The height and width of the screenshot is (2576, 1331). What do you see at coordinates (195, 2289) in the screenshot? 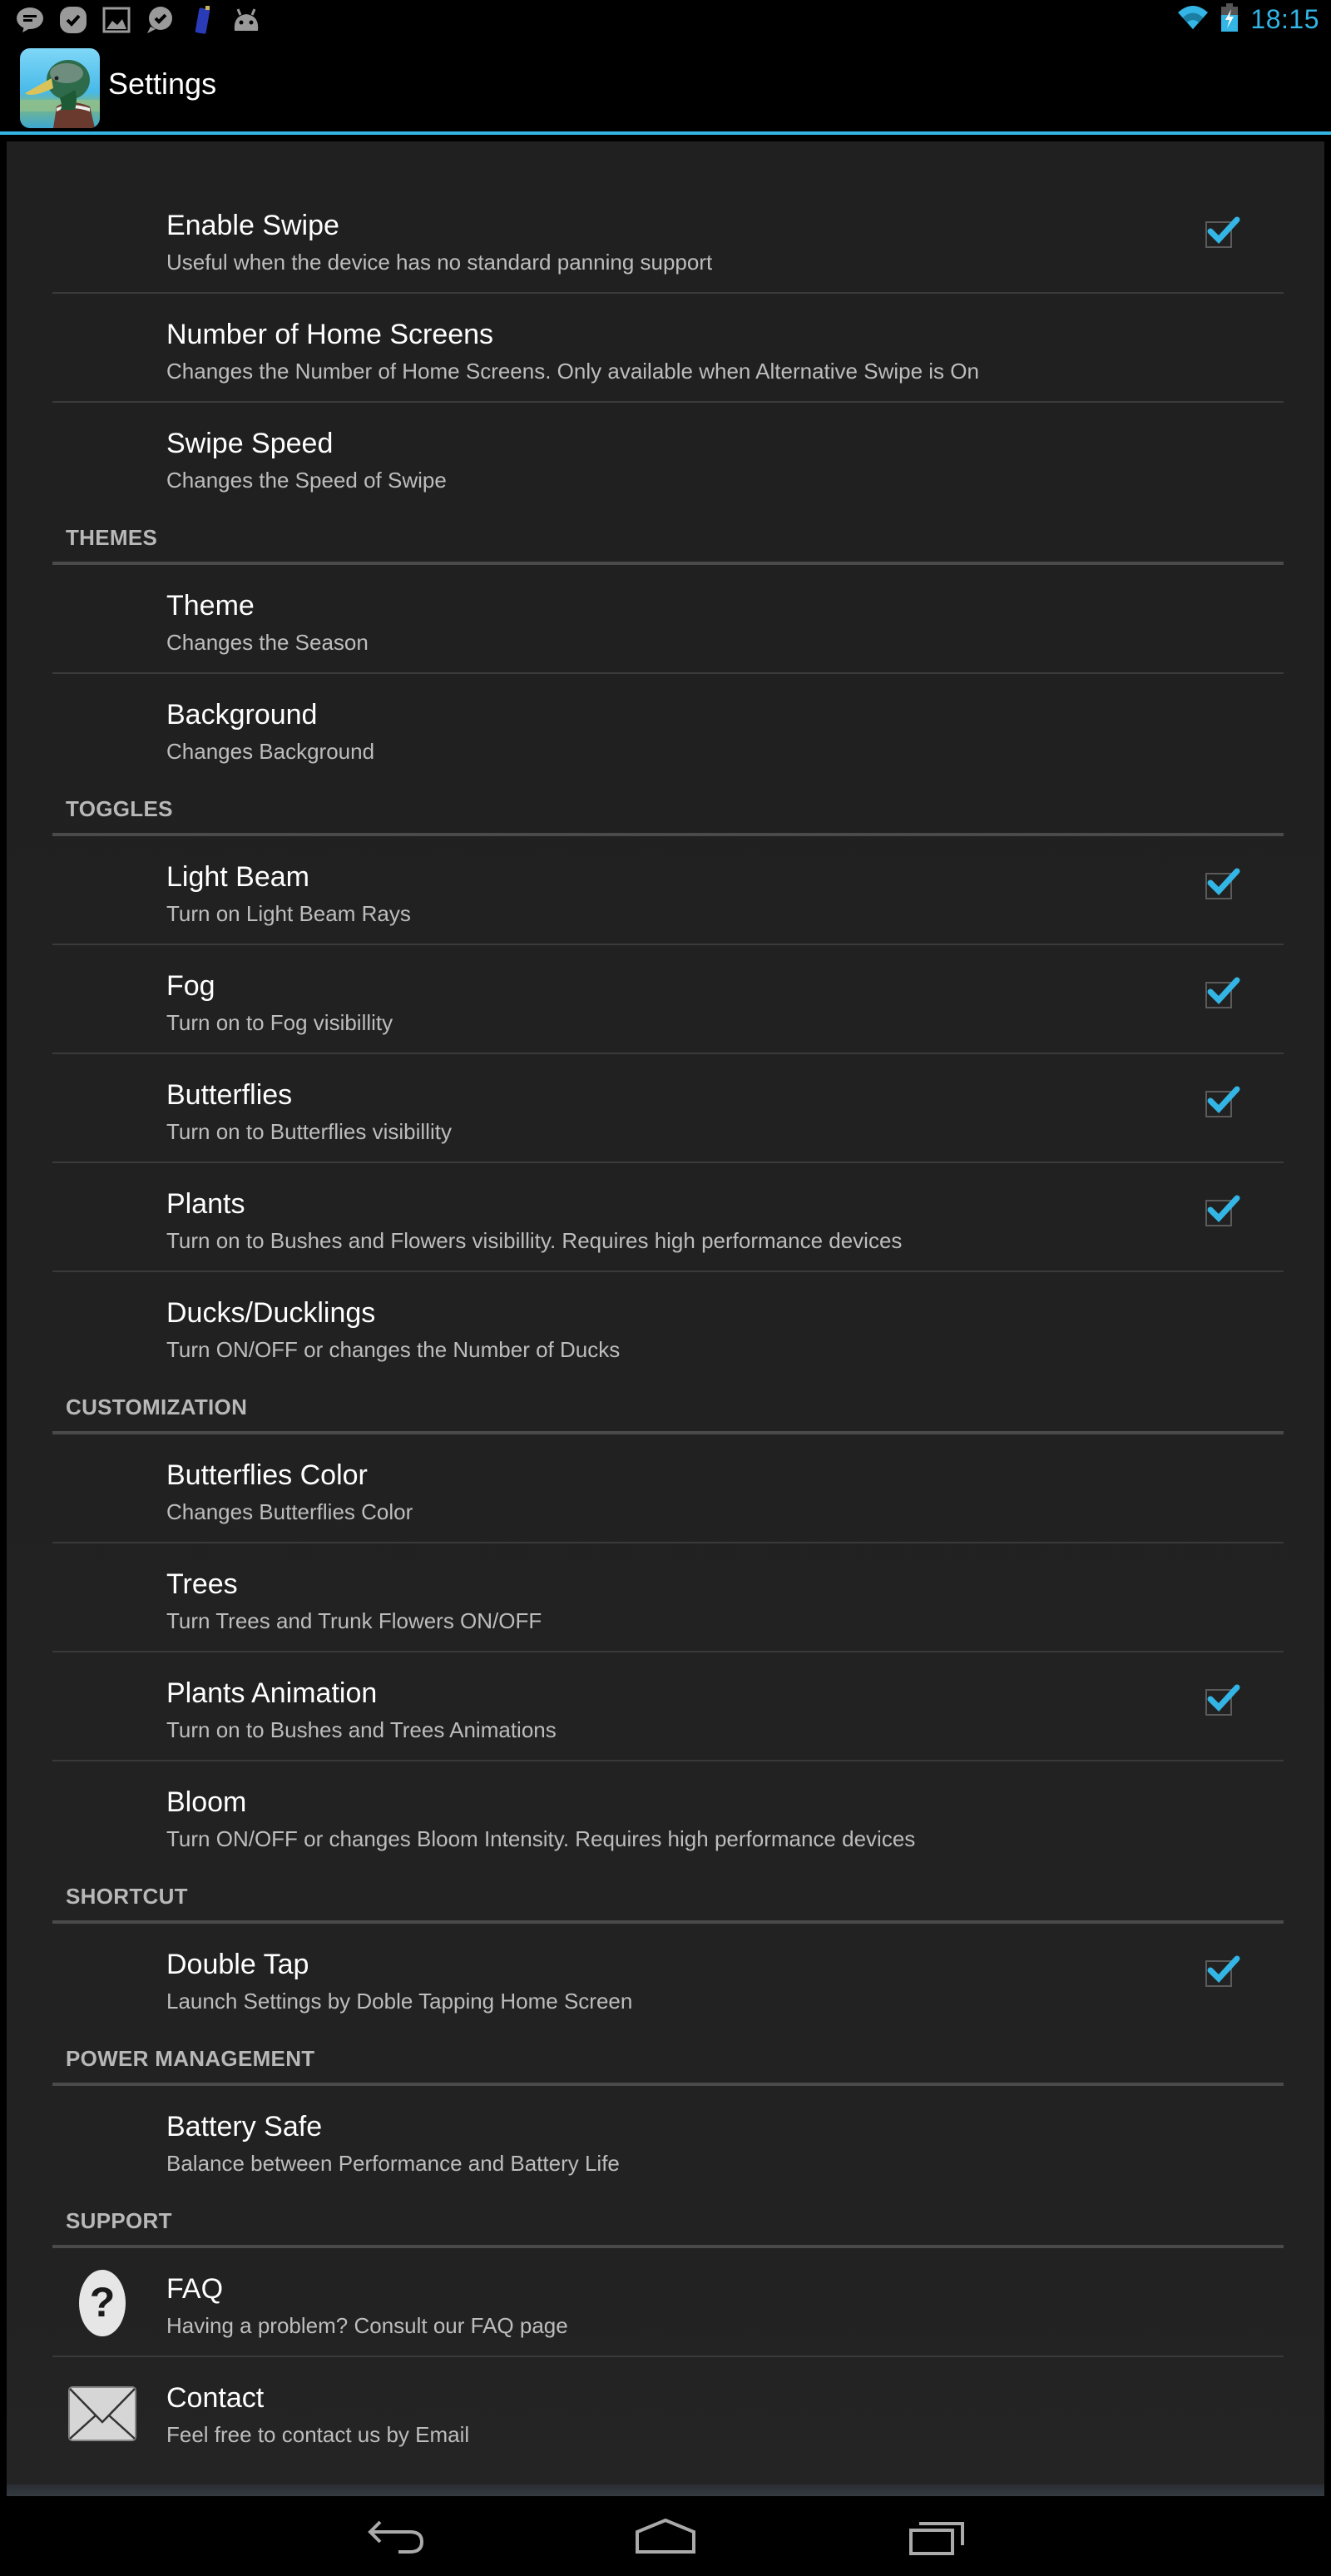
I see `pref-title: FAQ` at bounding box center [195, 2289].